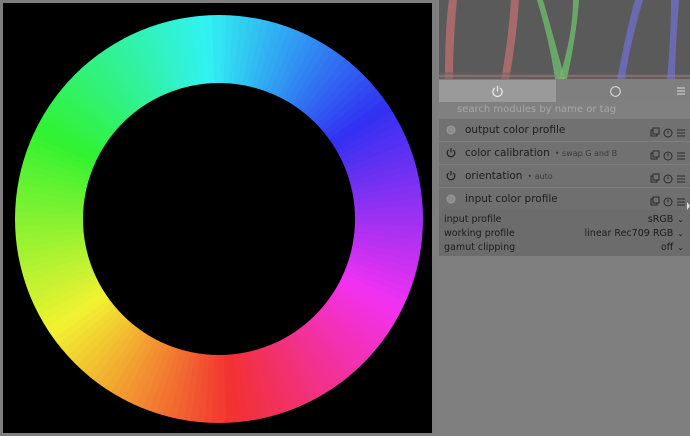 The width and height of the screenshot is (690, 436). What do you see at coordinates (494, 176) in the screenshot?
I see `module-name: orientation` at bounding box center [494, 176].